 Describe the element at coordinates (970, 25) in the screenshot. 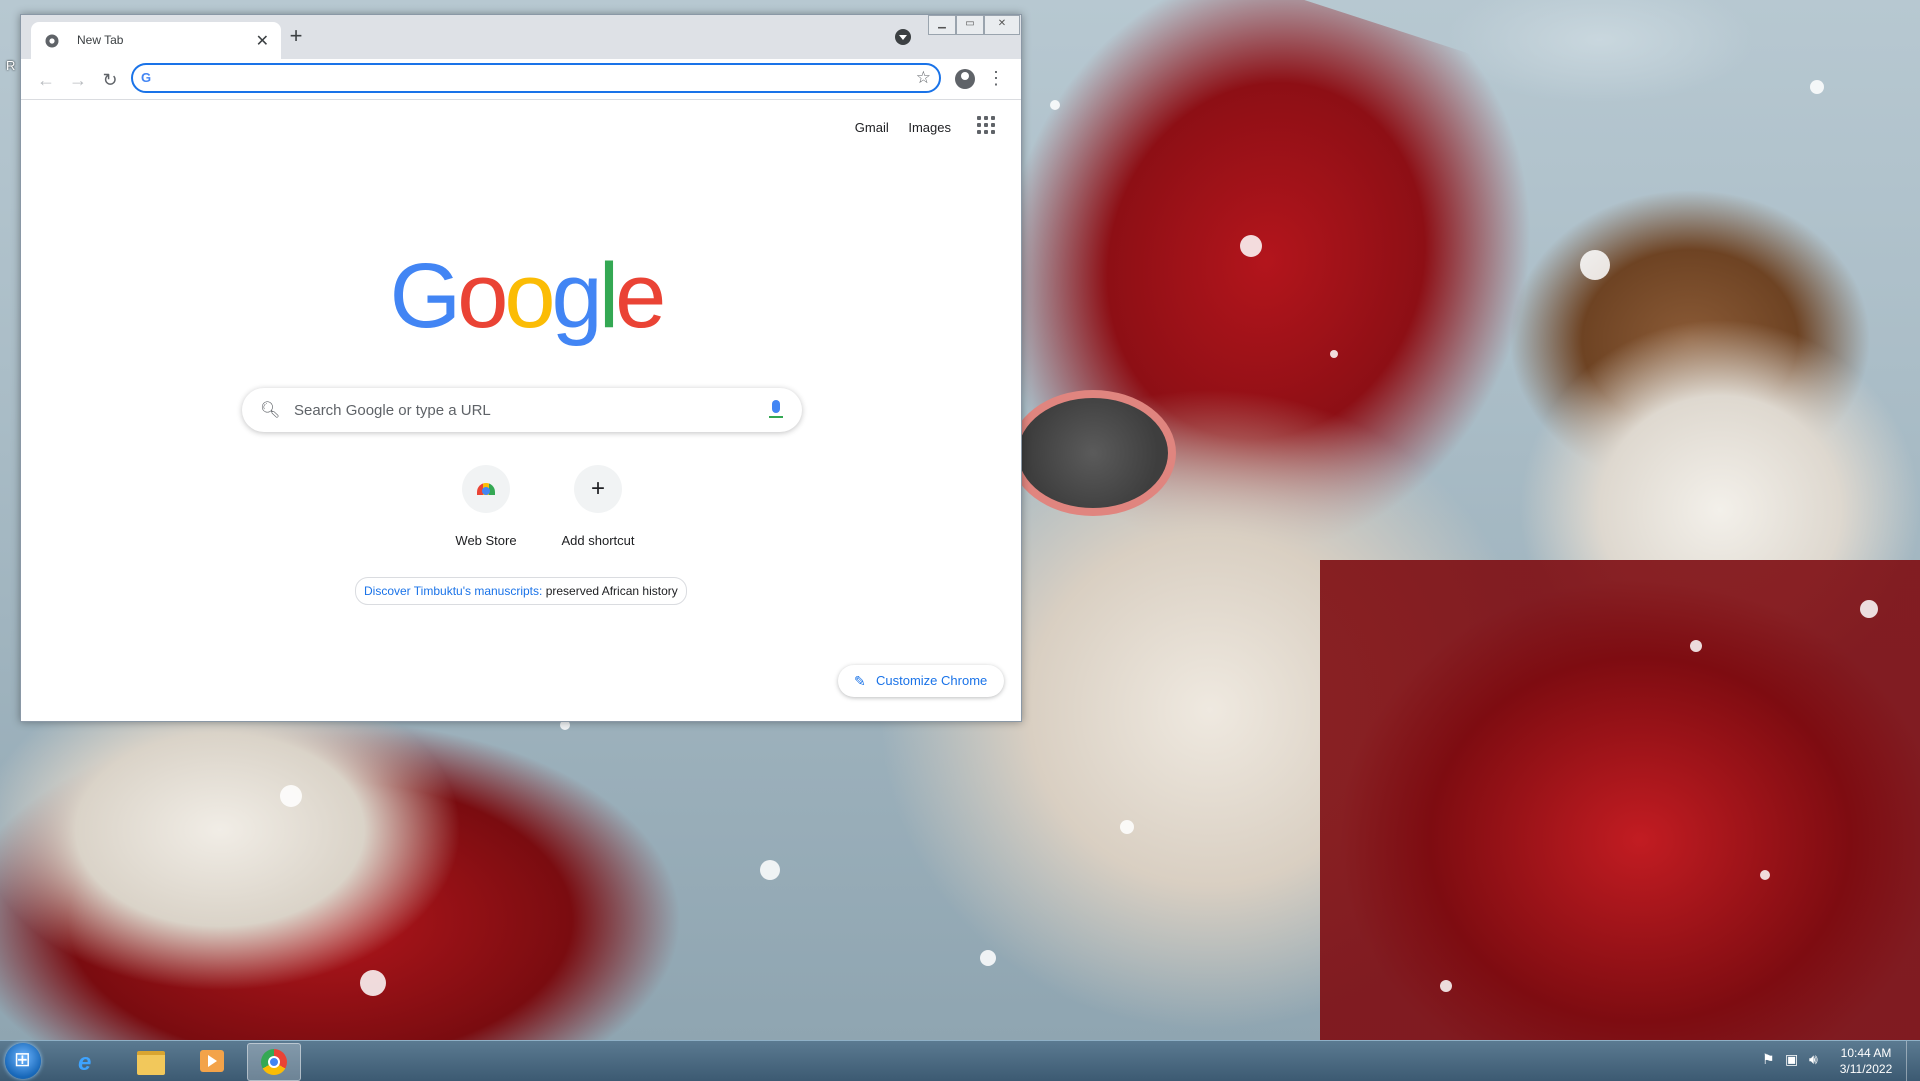

I see `restore-button: ▭` at that location.